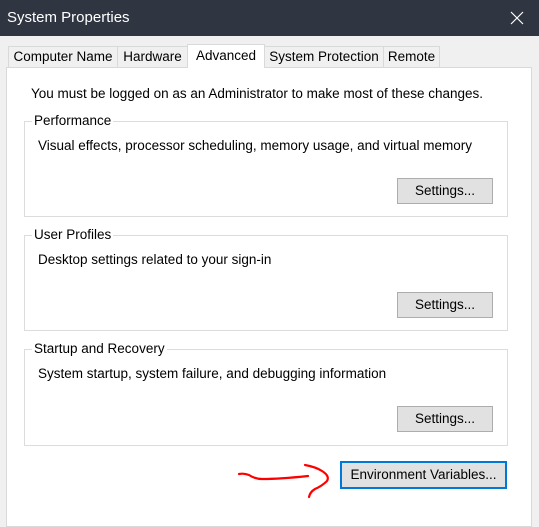  I want to click on window-title: System Properties, so click(68, 17).